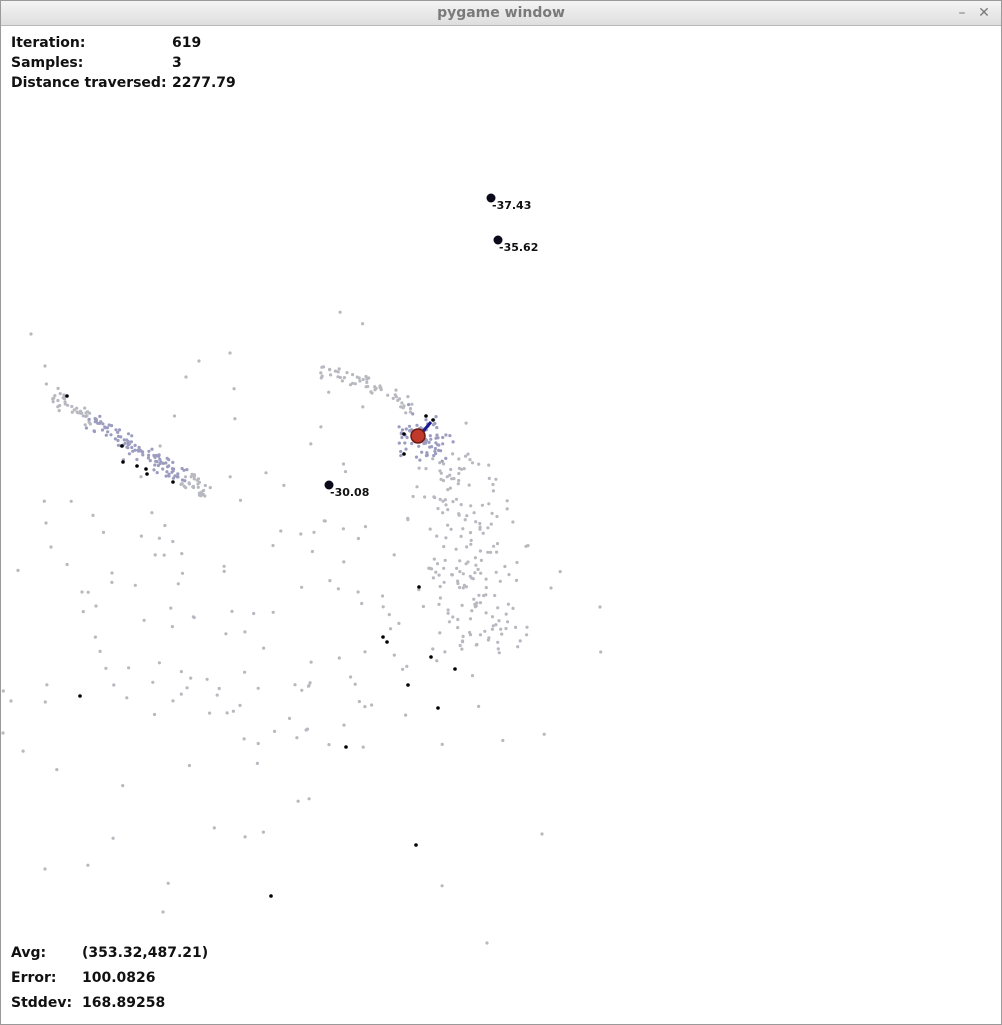  Describe the element at coordinates (962, 13) in the screenshot. I see `minimize-button: –` at that location.